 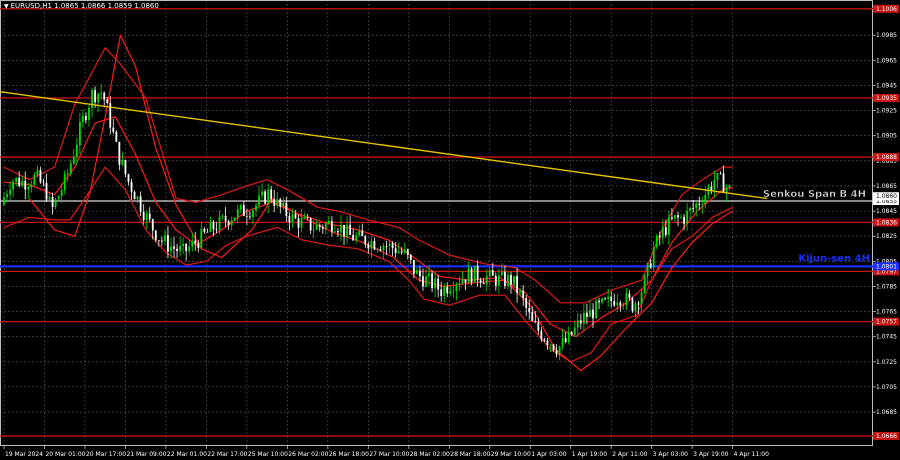 I want to click on collapse-triangle-icon: ▼, so click(x=6, y=6).